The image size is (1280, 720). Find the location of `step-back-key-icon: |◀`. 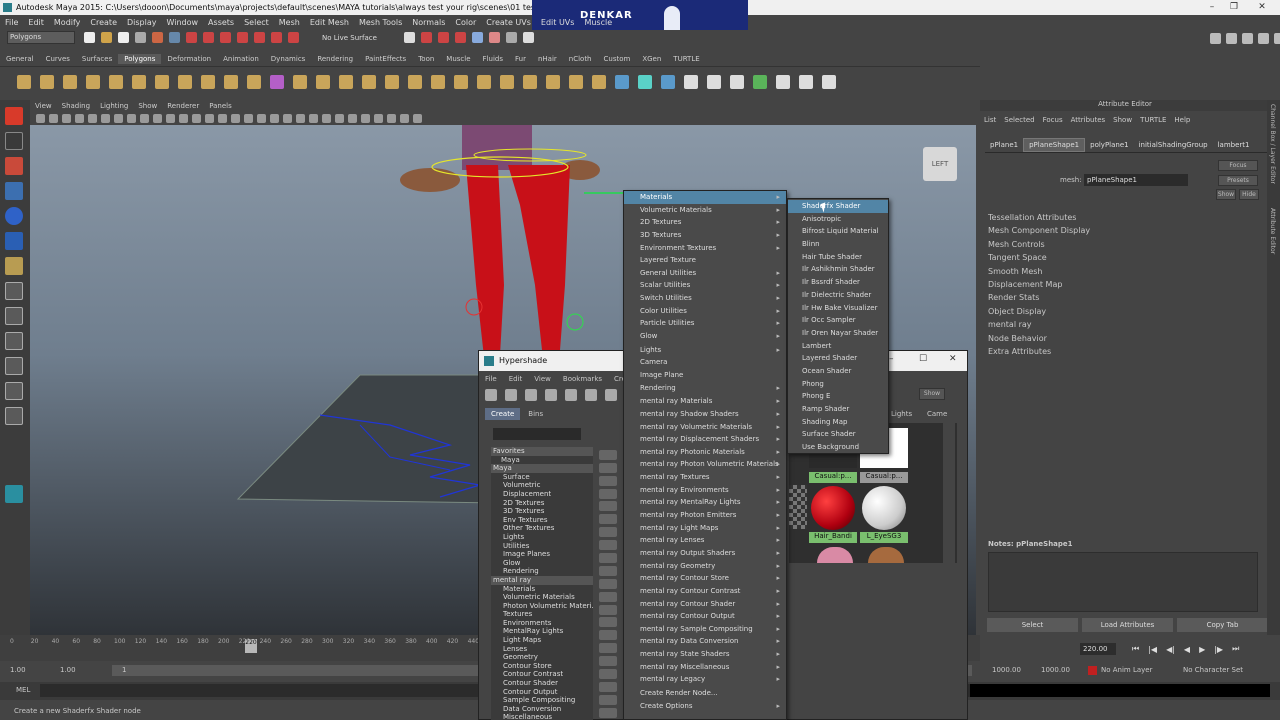

step-back-key-icon: |◀ is located at coordinates (1152, 649).